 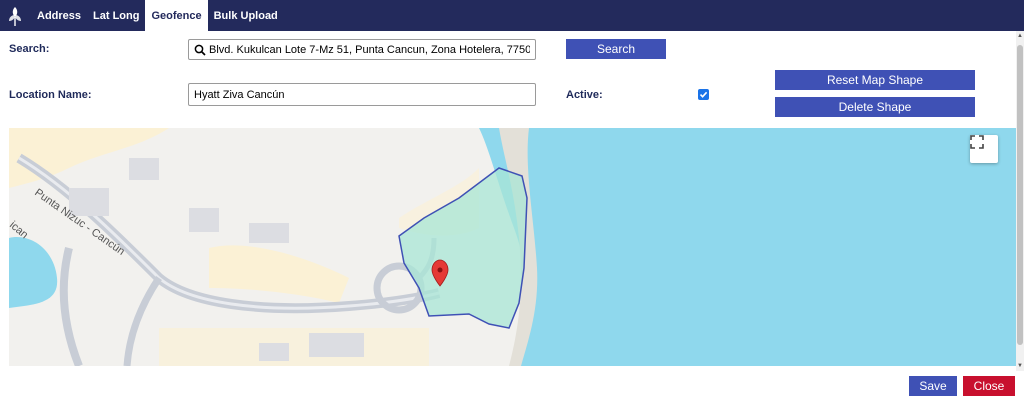 I want to click on check-icon, so click(x=703, y=94).